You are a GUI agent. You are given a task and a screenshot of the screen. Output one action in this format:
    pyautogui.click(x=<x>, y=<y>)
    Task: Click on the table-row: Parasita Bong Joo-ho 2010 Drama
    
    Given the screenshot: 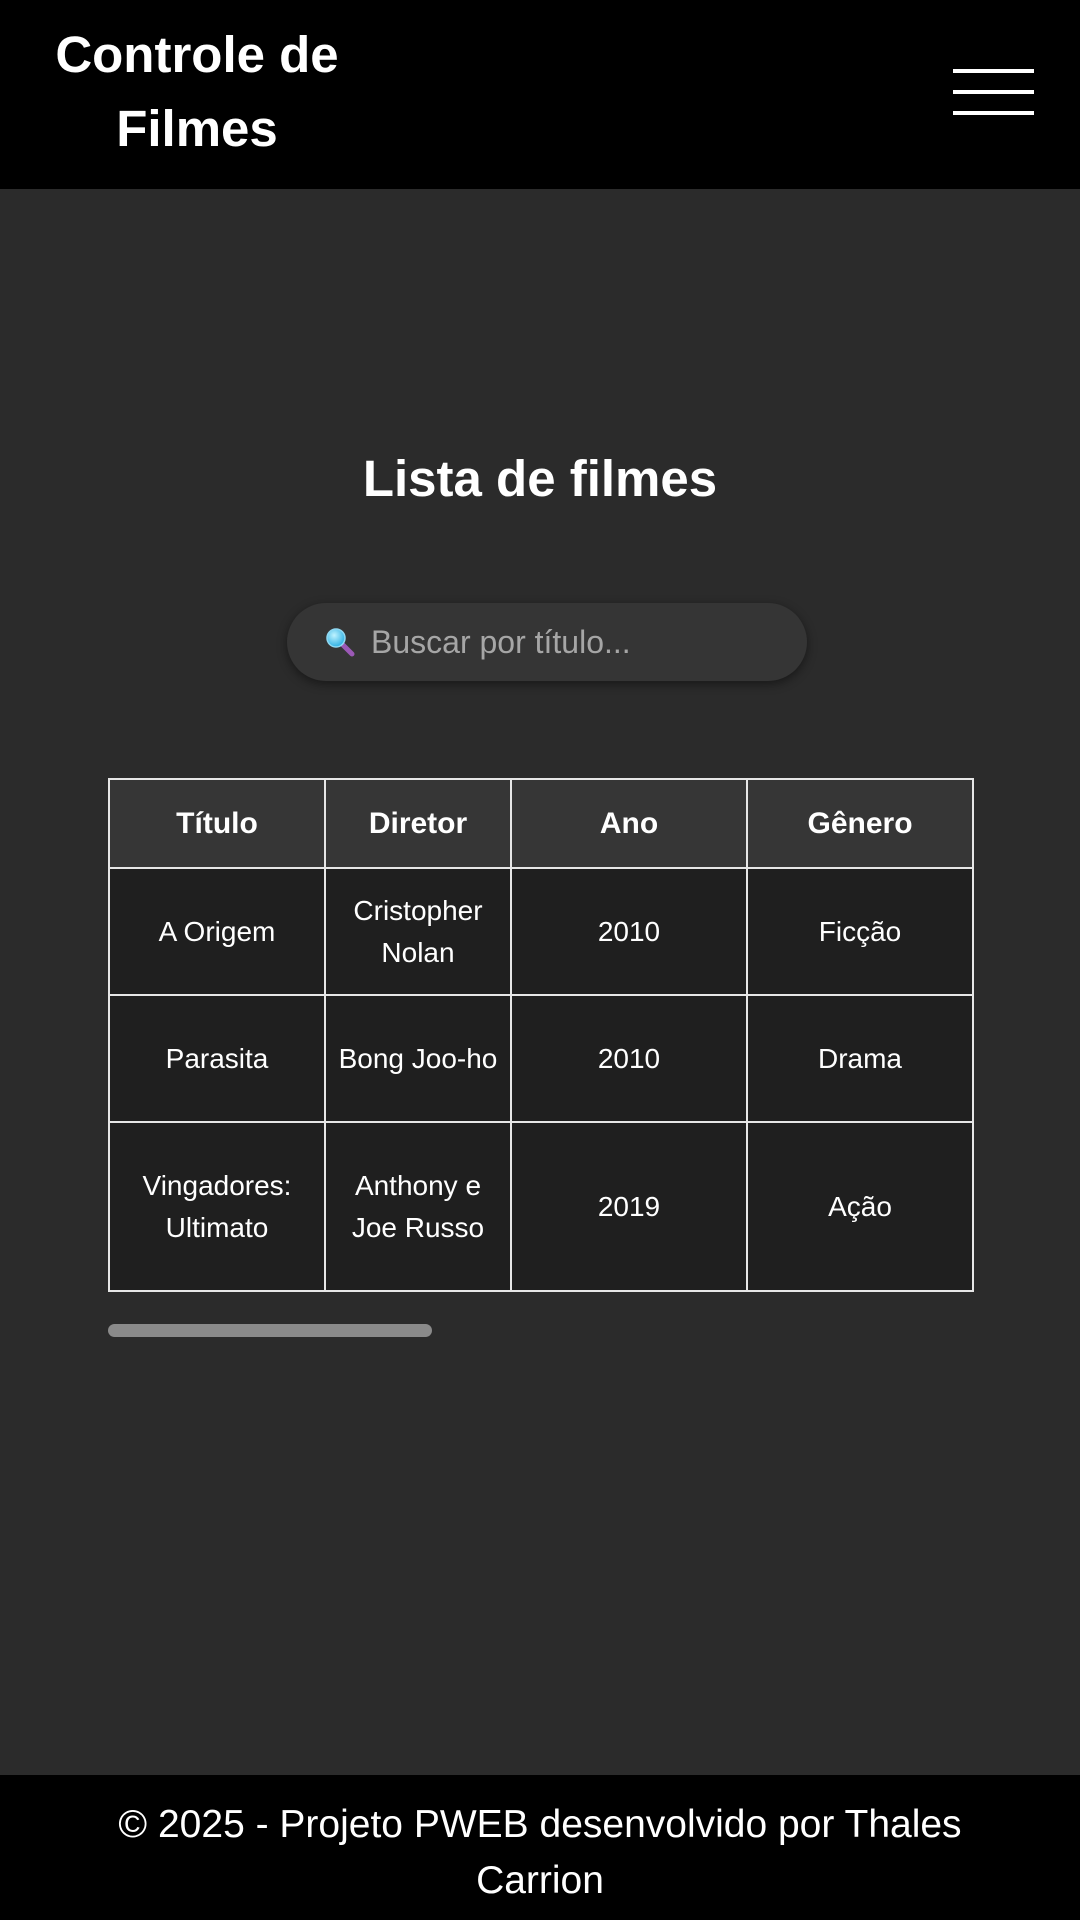 What is the action you would take?
    pyautogui.click(x=541, y=1058)
    